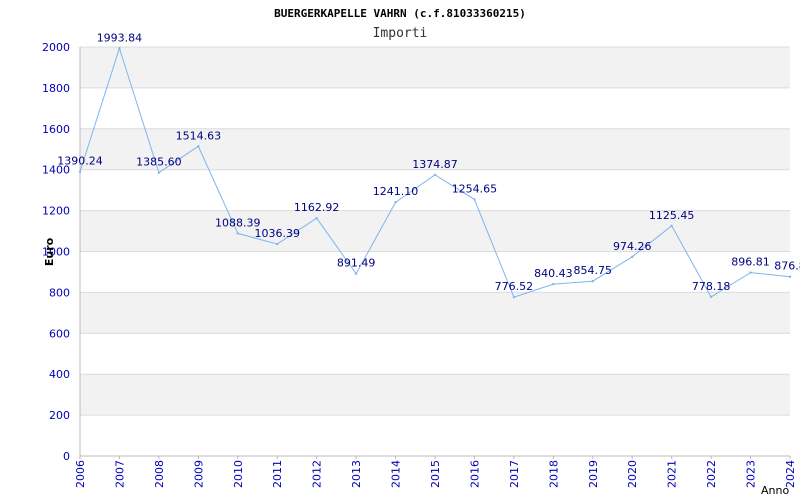 The width and height of the screenshot is (800, 500). What do you see at coordinates (80, 474) in the screenshot?
I see `x-tick-label: 2006` at bounding box center [80, 474].